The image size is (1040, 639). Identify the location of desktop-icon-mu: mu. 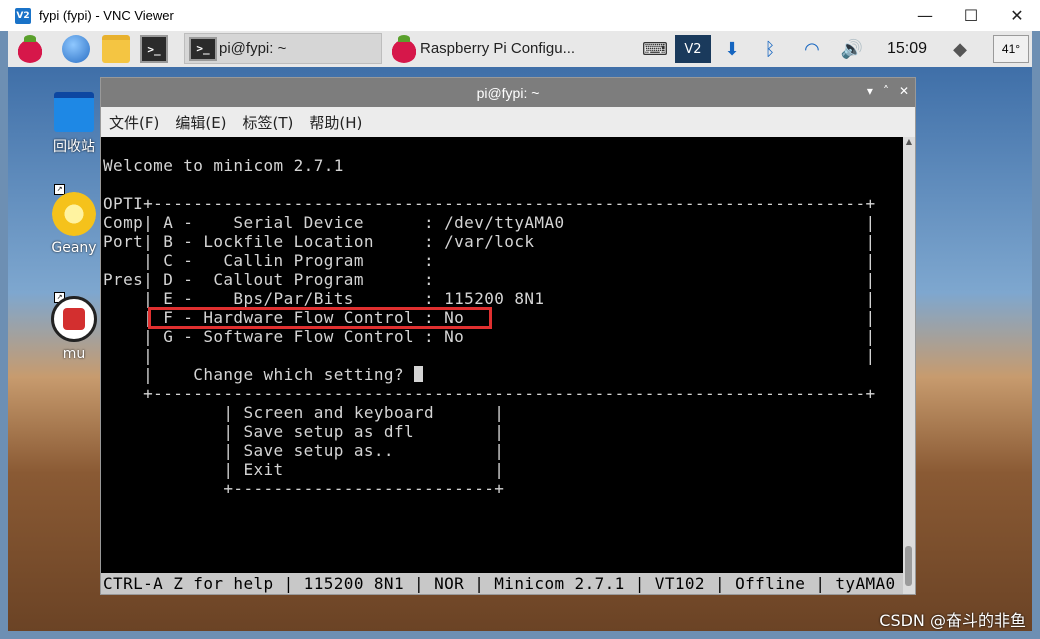
(74, 329).